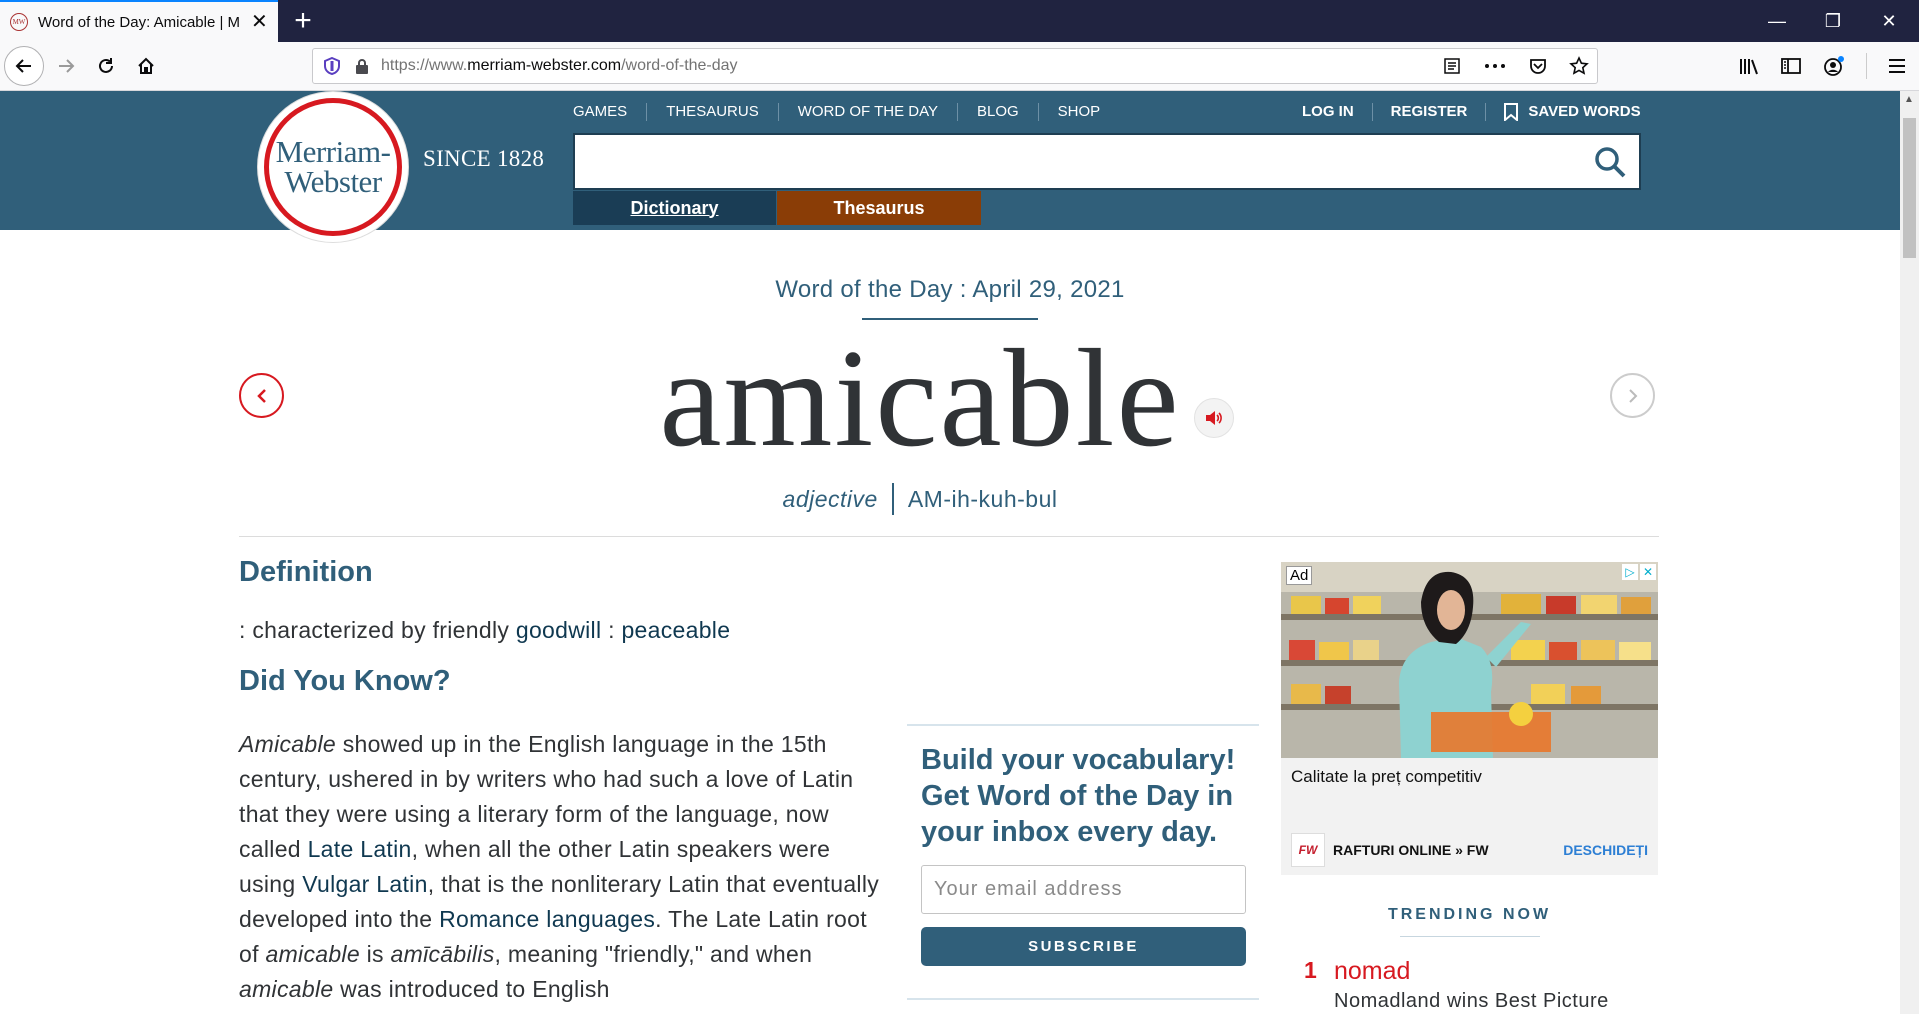  Describe the element at coordinates (1833, 21) in the screenshot. I see `restore-icon: ❐` at that location.